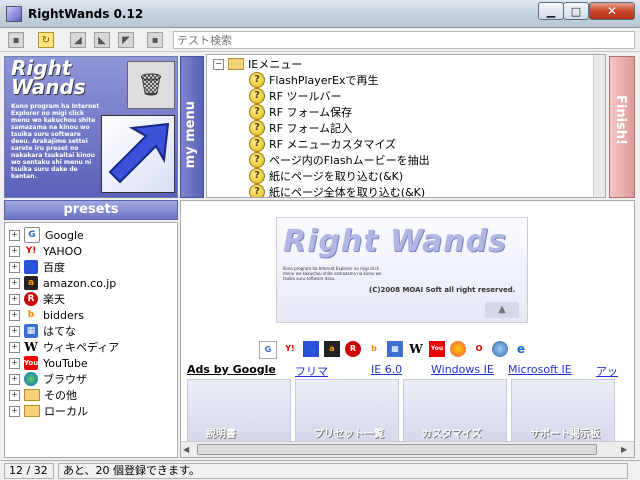 The width and height of the screenshot is (640, 480). I want to click on preset-item: + Y! YAHOO, so click(45, 251).